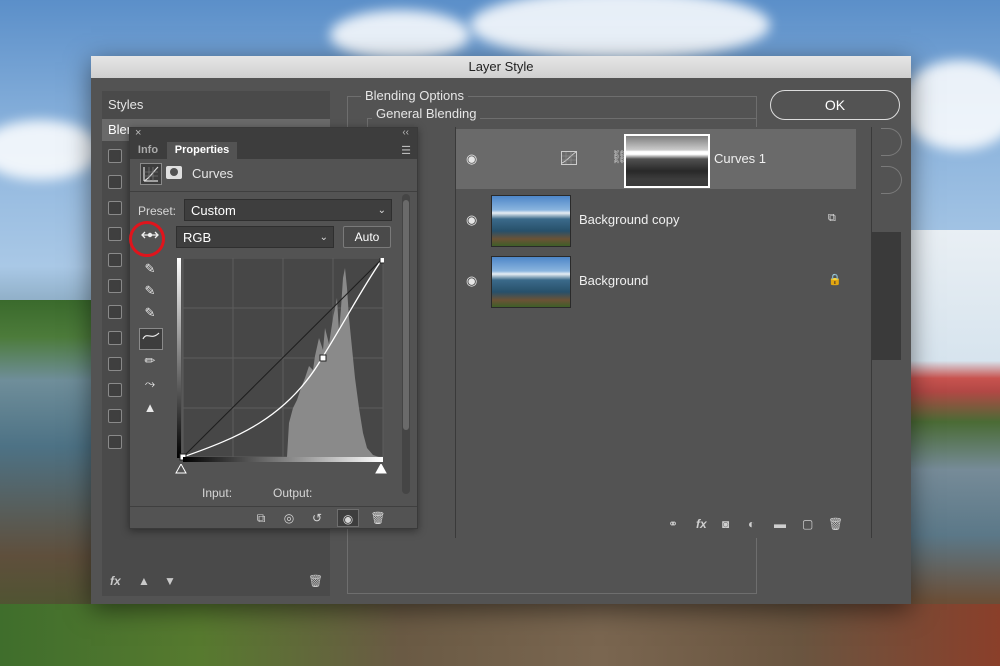 The width and height of the screenshot is (1000, 666). Describe the element at coordinates (150, 384) in the screenshot. I see `smooth-curve-icon: ⤳` at that location.